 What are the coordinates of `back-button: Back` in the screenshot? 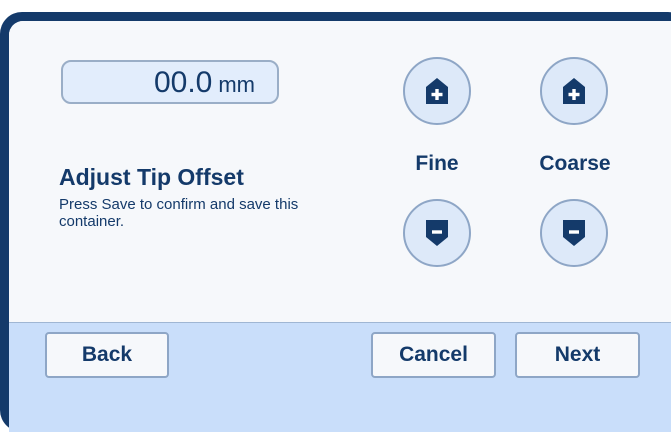 It's located at (107, 355).